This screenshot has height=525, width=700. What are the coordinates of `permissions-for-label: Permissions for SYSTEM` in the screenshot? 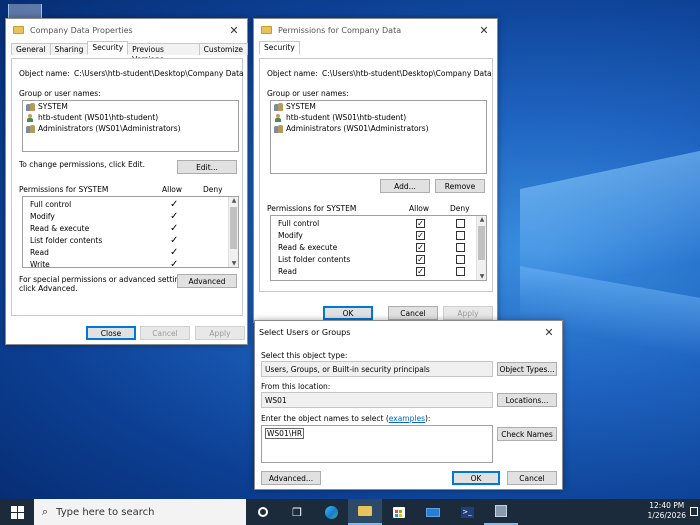 It's located at (312, 208).